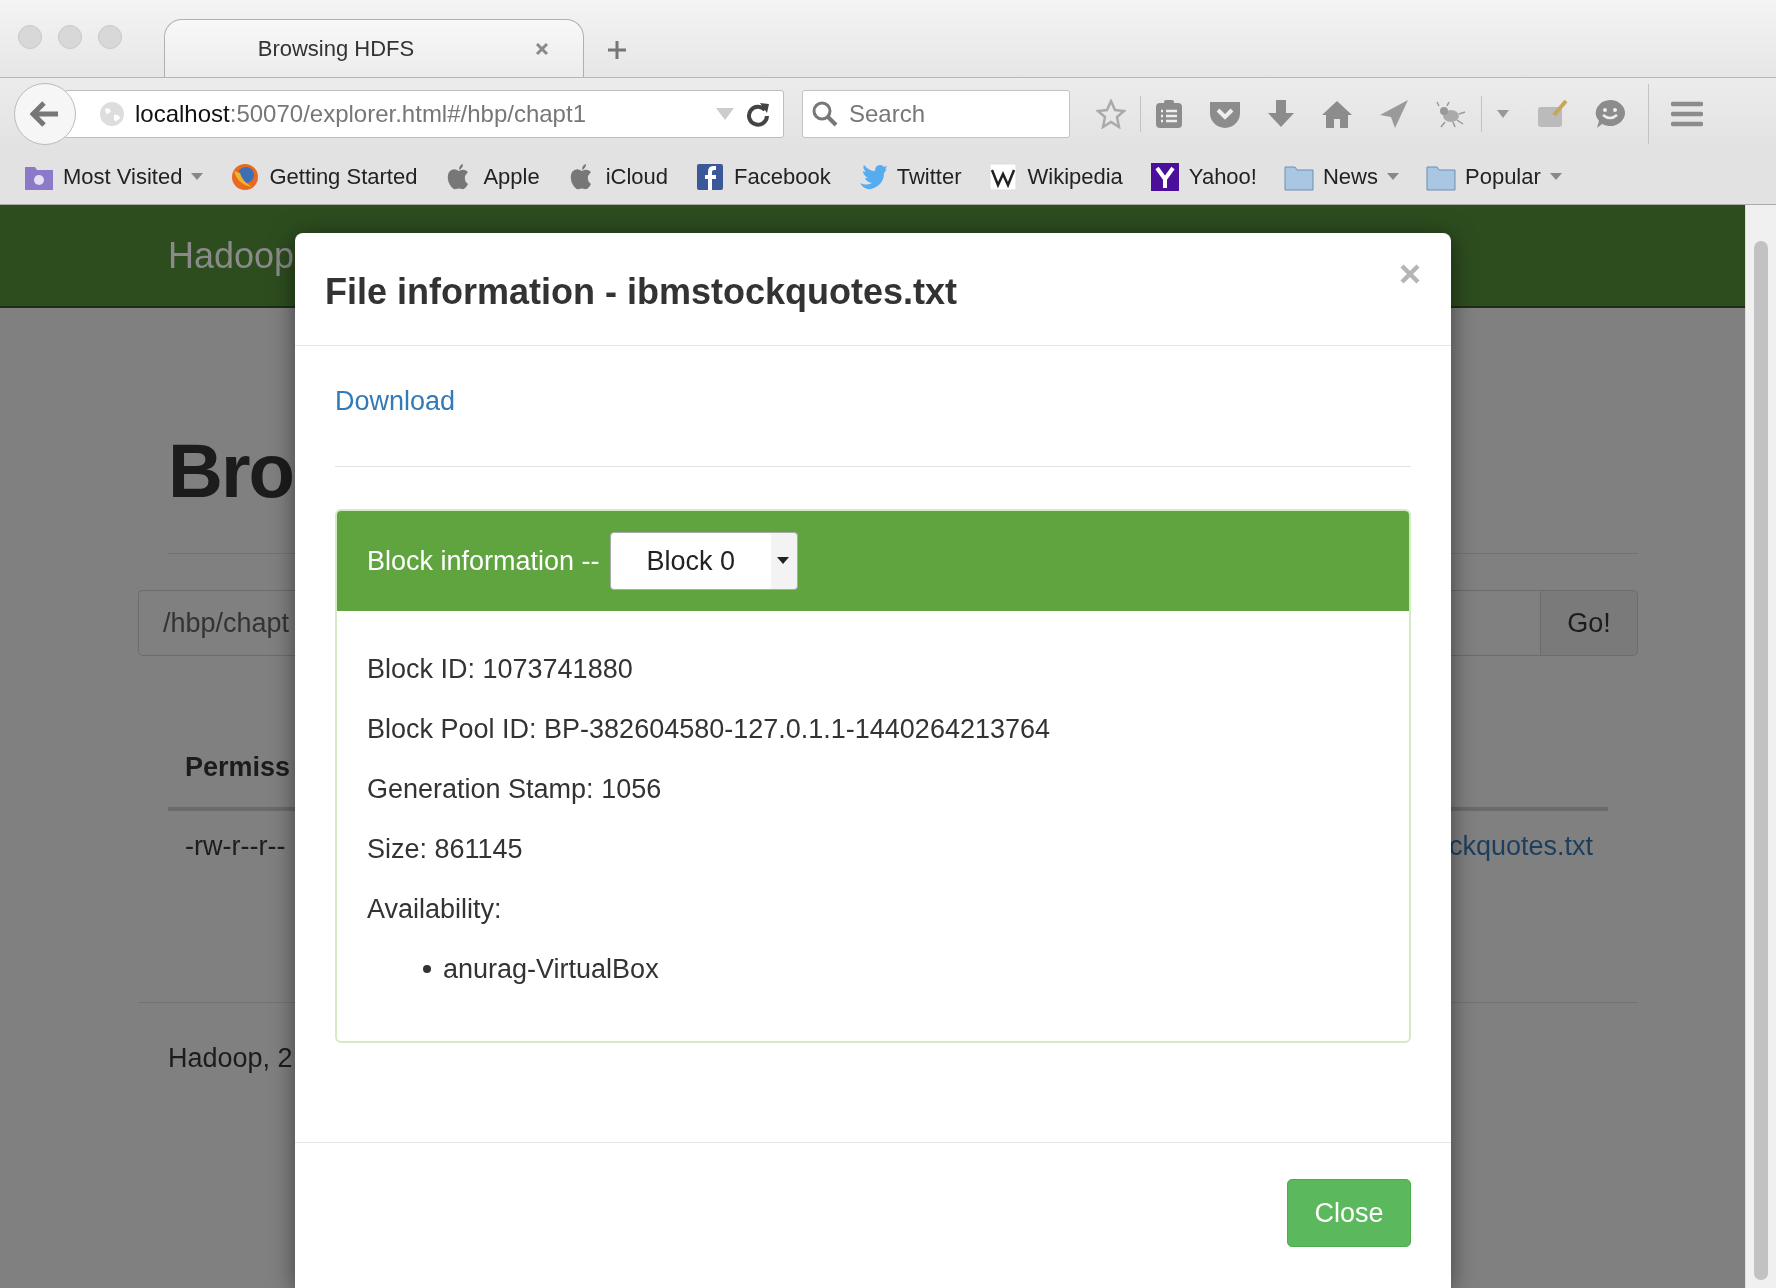  I want to click on browser-tab: Browsing HDFS, so click(374, 48).